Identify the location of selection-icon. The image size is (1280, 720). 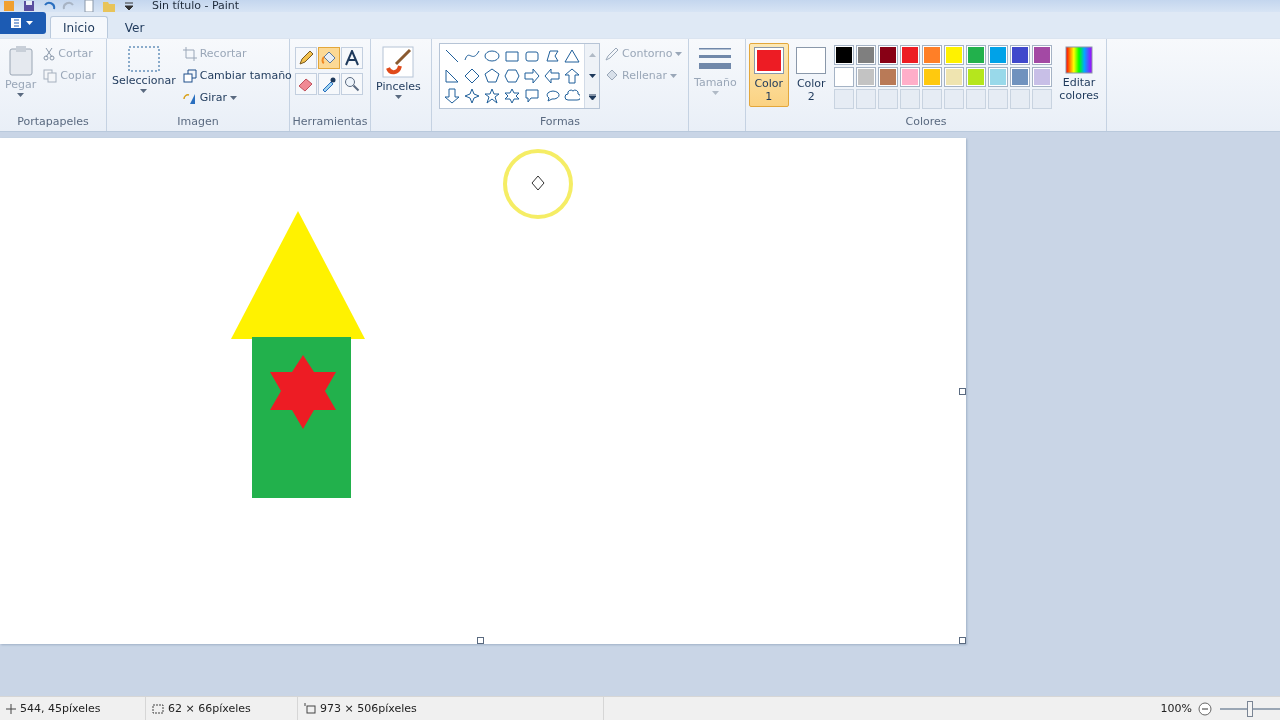
(143, 59).